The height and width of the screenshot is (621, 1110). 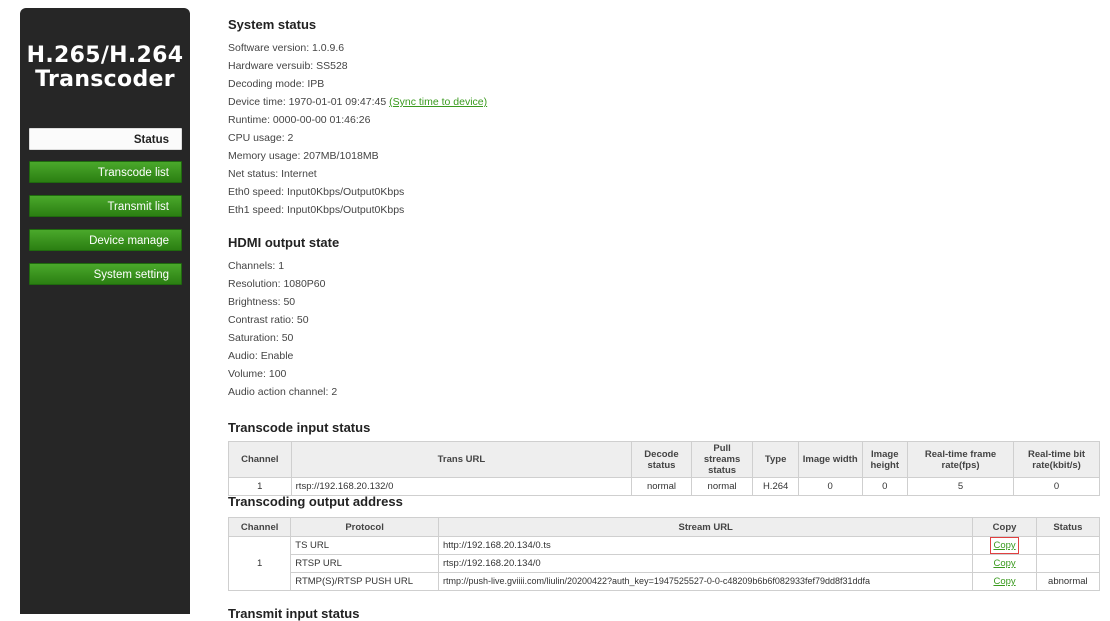 I want to click on column-header: Trans URL, so click(x=461, y=459).